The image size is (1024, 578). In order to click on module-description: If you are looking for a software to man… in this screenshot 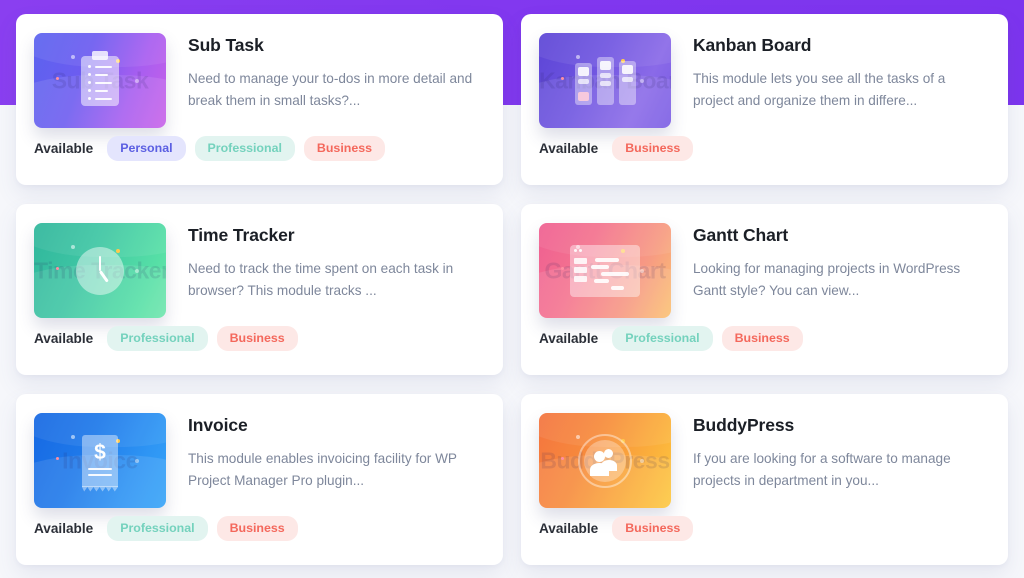, I will do `click(822, 470)`.